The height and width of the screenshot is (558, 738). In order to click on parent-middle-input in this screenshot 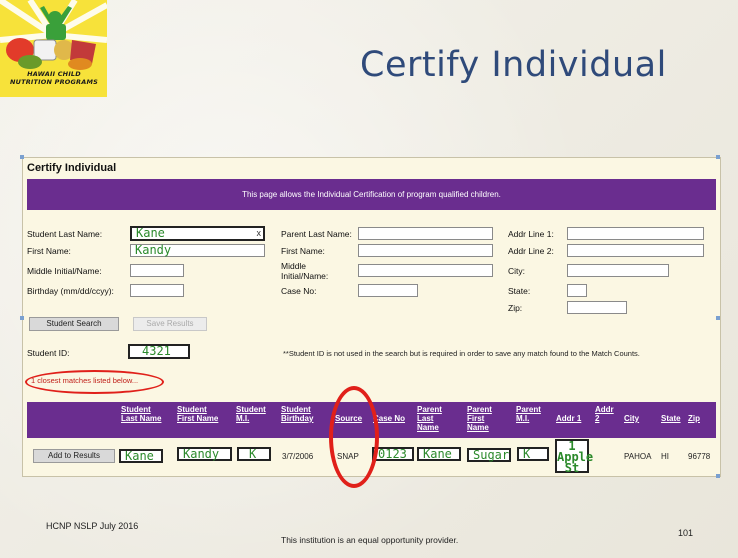, I will do `click(425, 270)`.